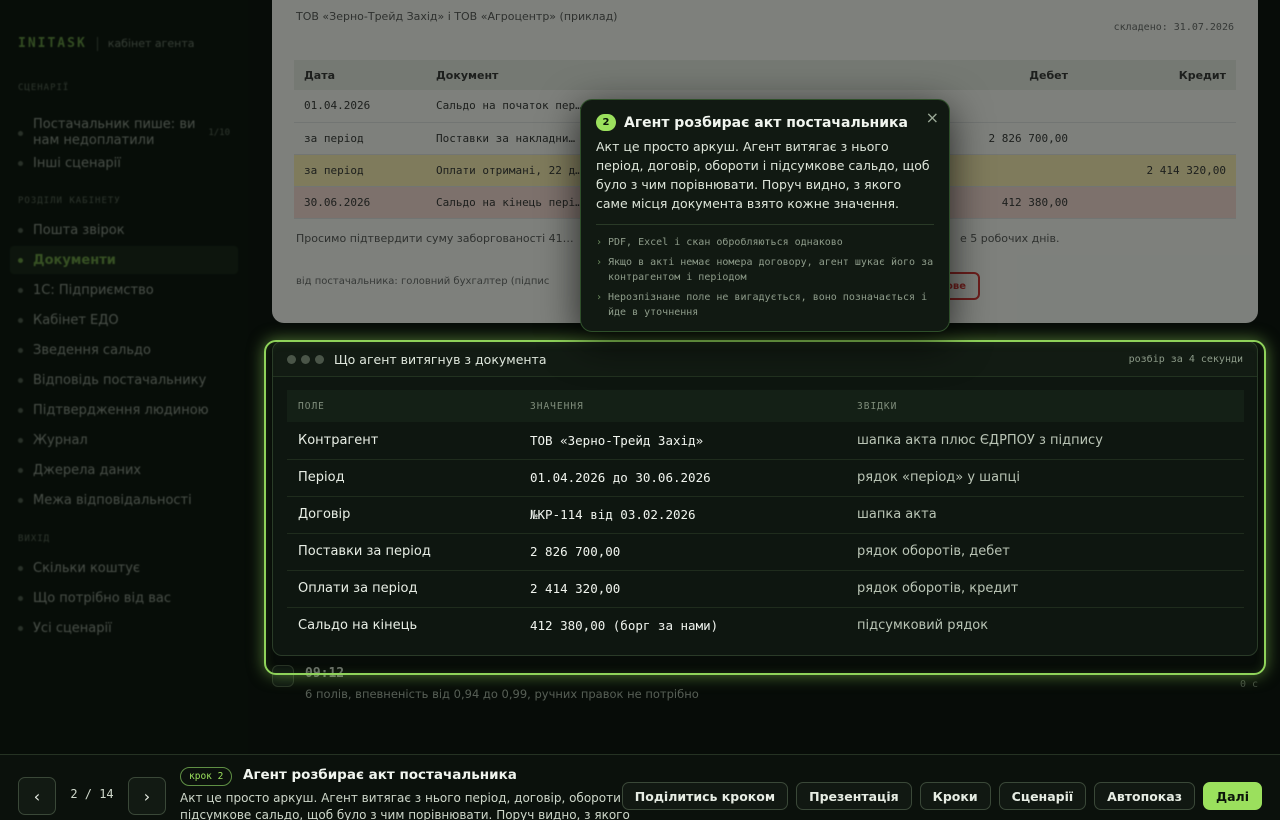  Describe the element at coordinates (92, 350) in the screenshot. I see `sidebar-item-label: Зведення сальдо` at that location.